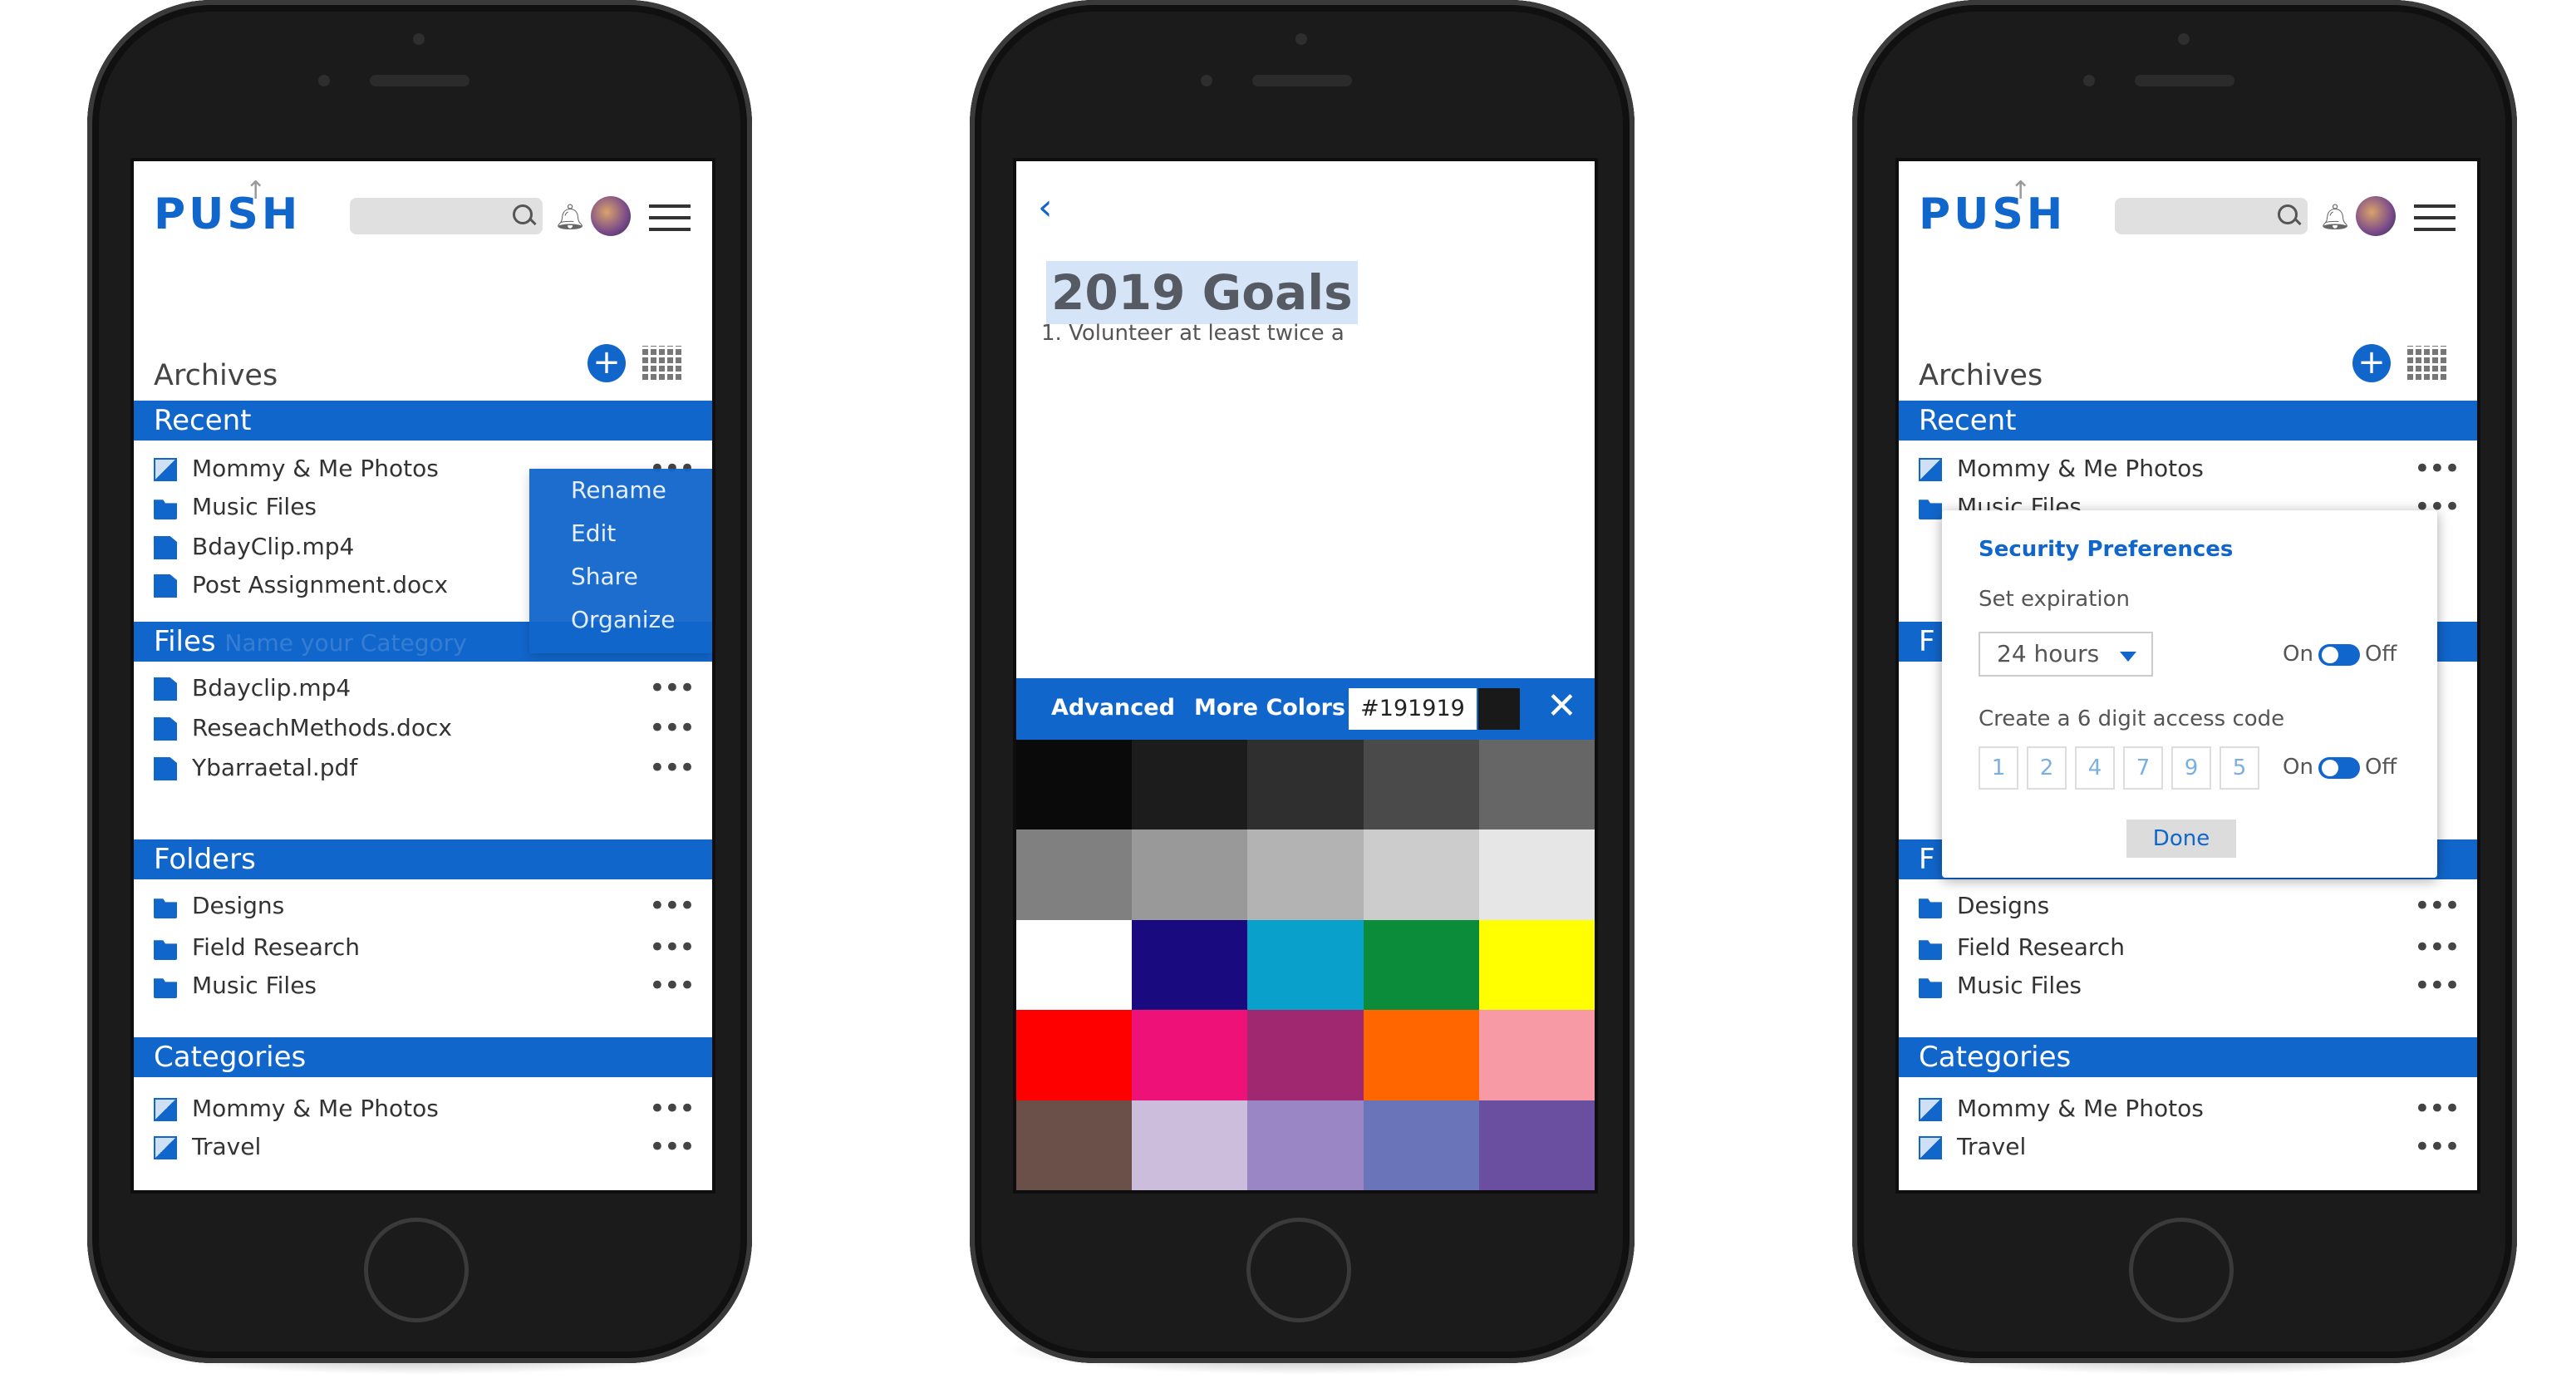 This screenshot has width=2576, height=1398. What do you see at coordinates (425, 688) in the screenshot?
I see `list-item: Bdayclip.mp4 •••` at bounding box center [425, 688].